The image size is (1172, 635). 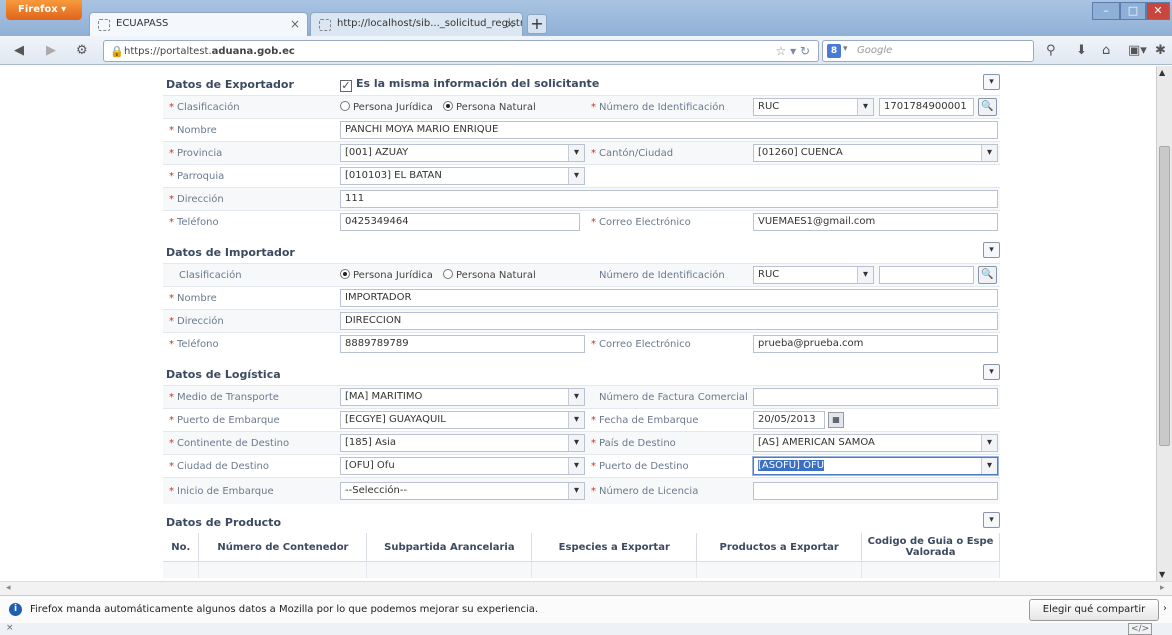 What do you see at coordinates (462, 344) in the screenshot?
I see `telefono-input: 8889789789` at bounding box center [462, 344].